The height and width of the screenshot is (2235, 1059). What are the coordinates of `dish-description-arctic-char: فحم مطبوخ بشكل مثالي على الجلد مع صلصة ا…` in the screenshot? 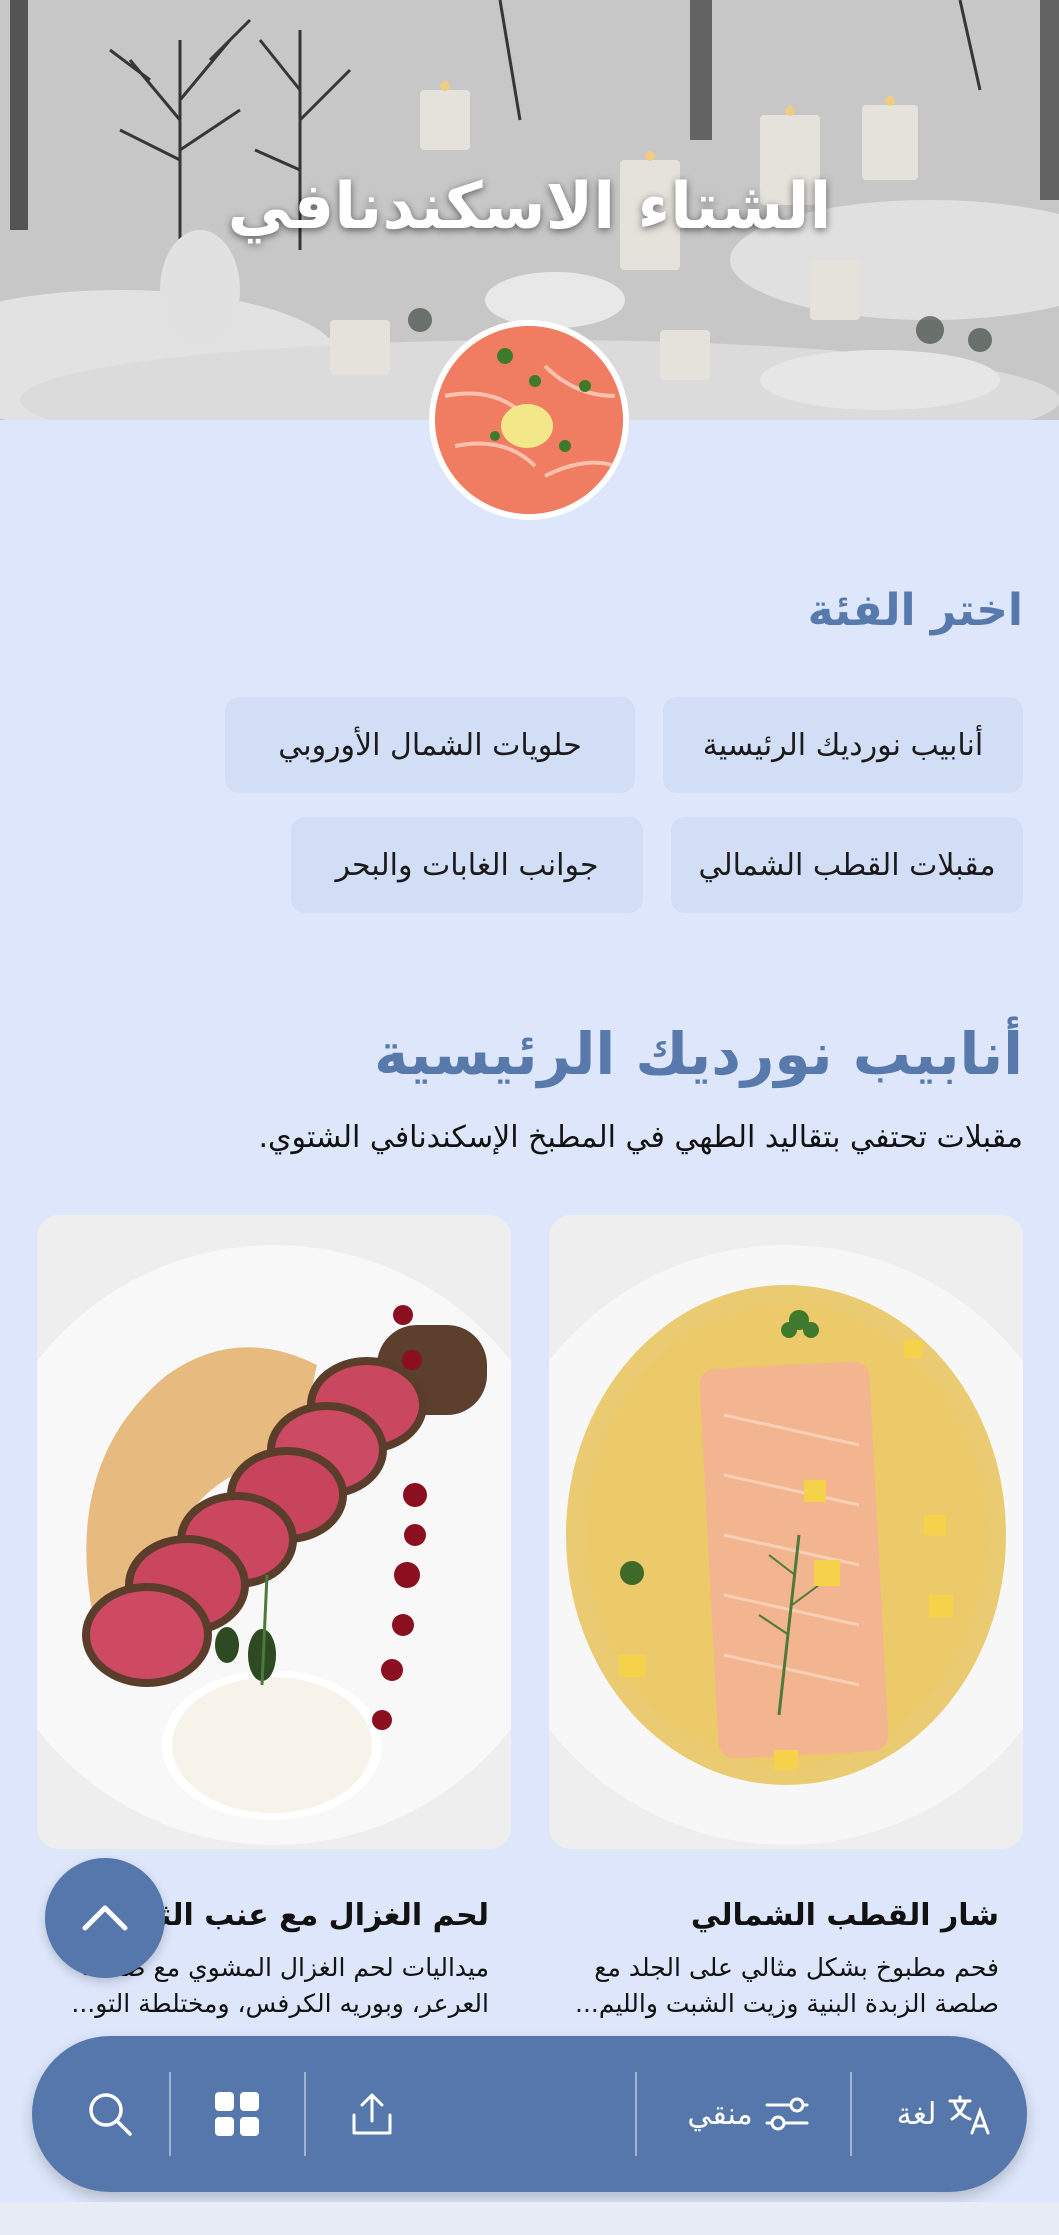 It's located at (784, 1986).